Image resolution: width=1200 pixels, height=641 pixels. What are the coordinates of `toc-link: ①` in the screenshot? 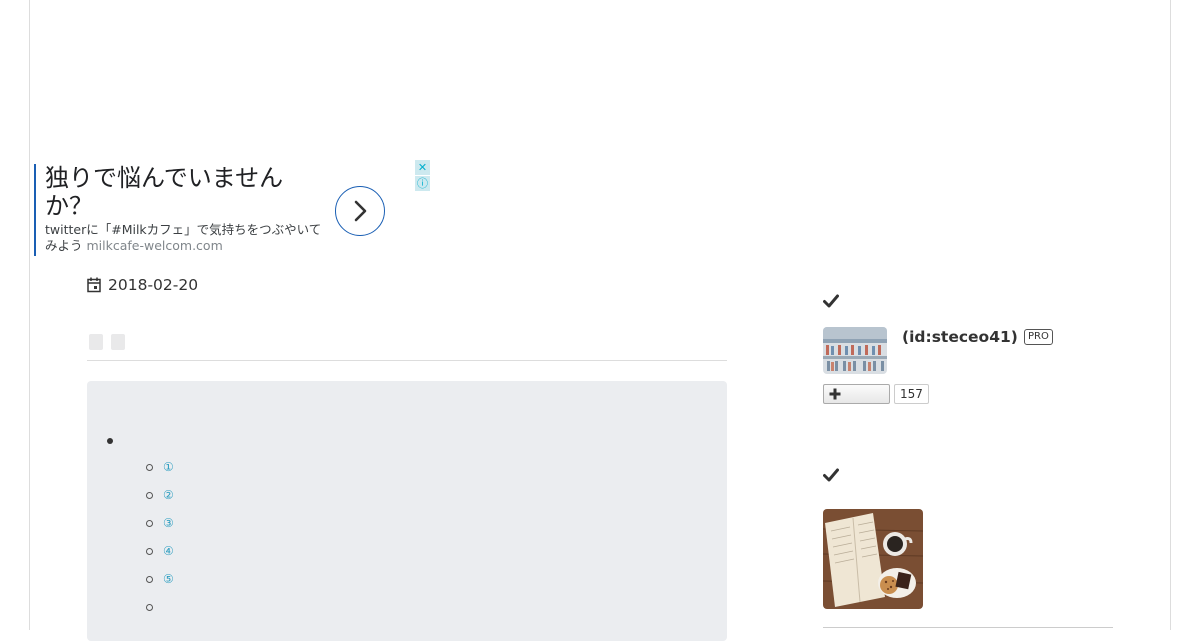 It's located at (168, 467).